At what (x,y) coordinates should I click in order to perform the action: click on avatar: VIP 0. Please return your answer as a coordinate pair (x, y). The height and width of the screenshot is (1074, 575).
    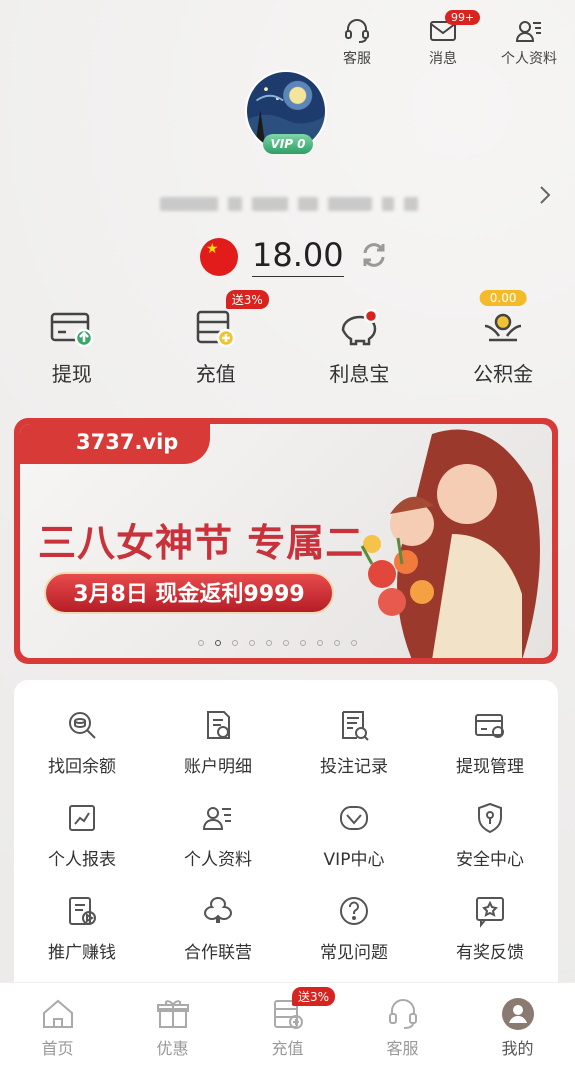
    Looking at the image, I should click on (286, 112).